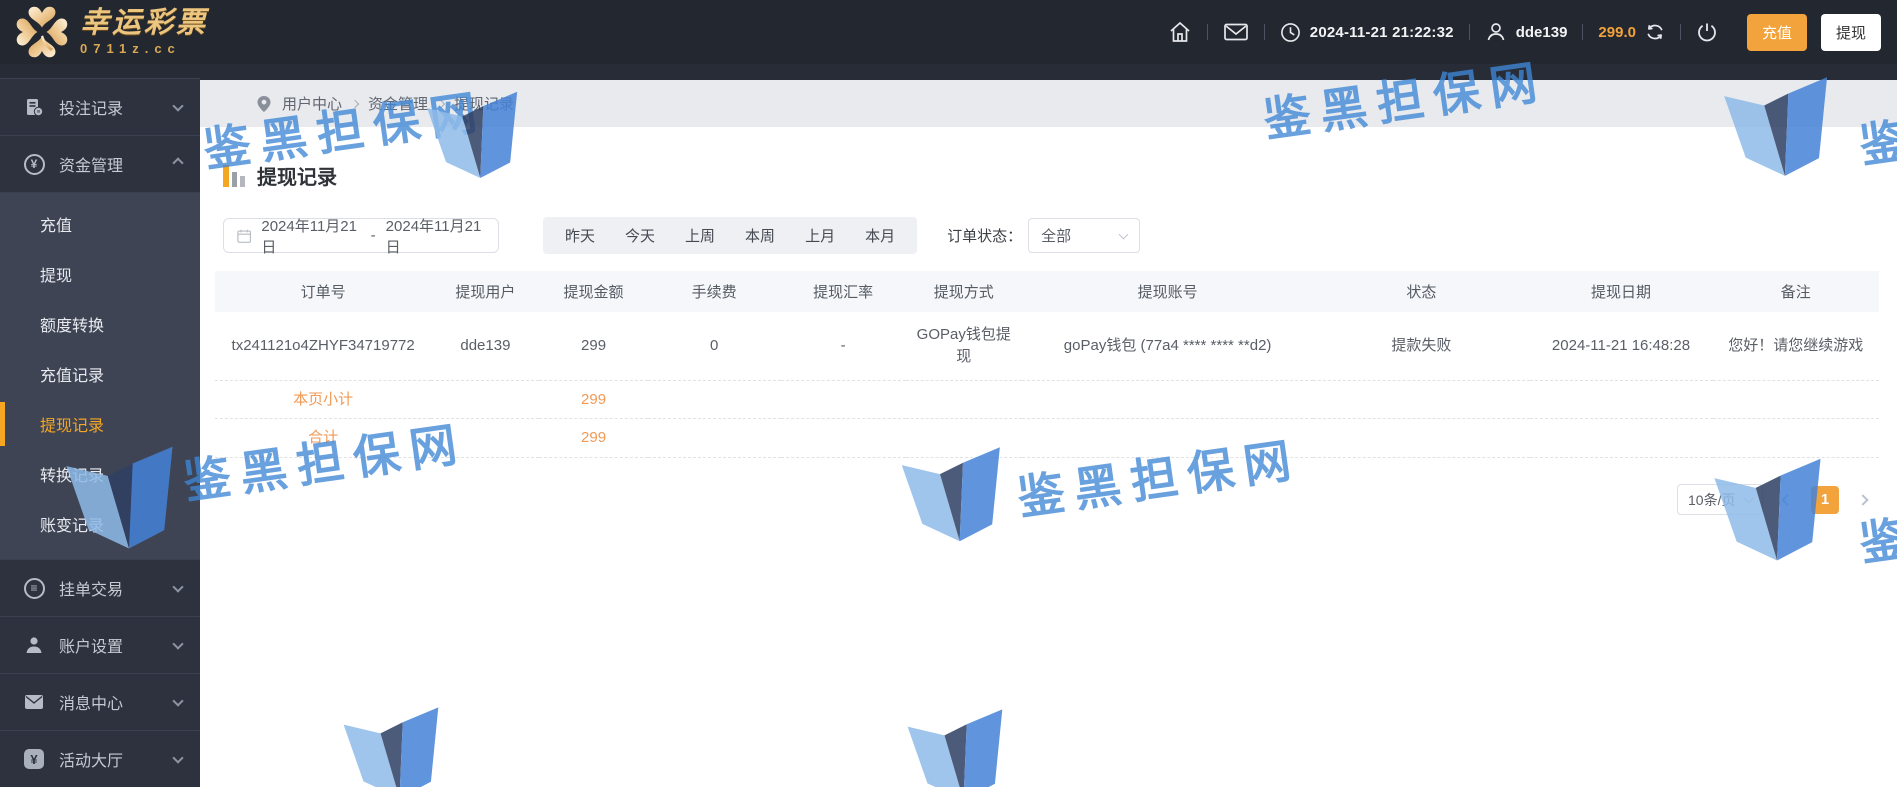 The width and height of the screenshot is (1897, 787). Describe the element at coordinates (484, 104) in the screenshot. I see `breadcrumb-current: 提现记录` at that location.